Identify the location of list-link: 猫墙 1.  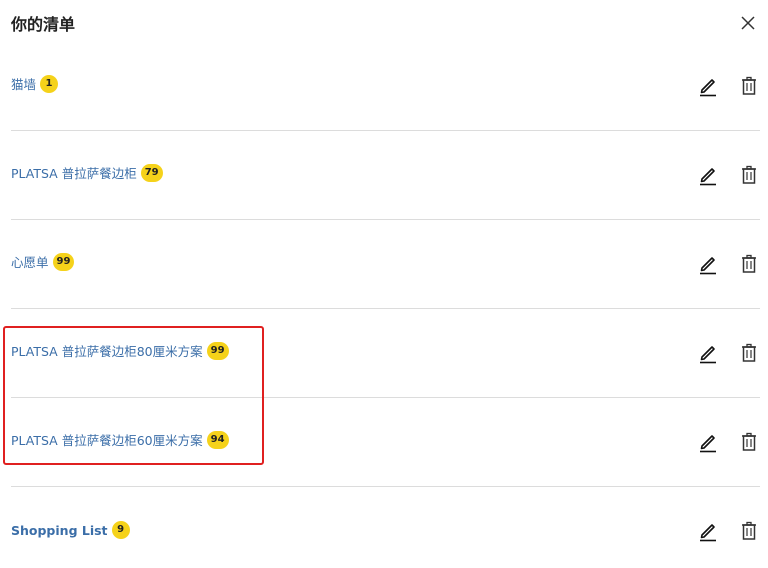
(35, 84).